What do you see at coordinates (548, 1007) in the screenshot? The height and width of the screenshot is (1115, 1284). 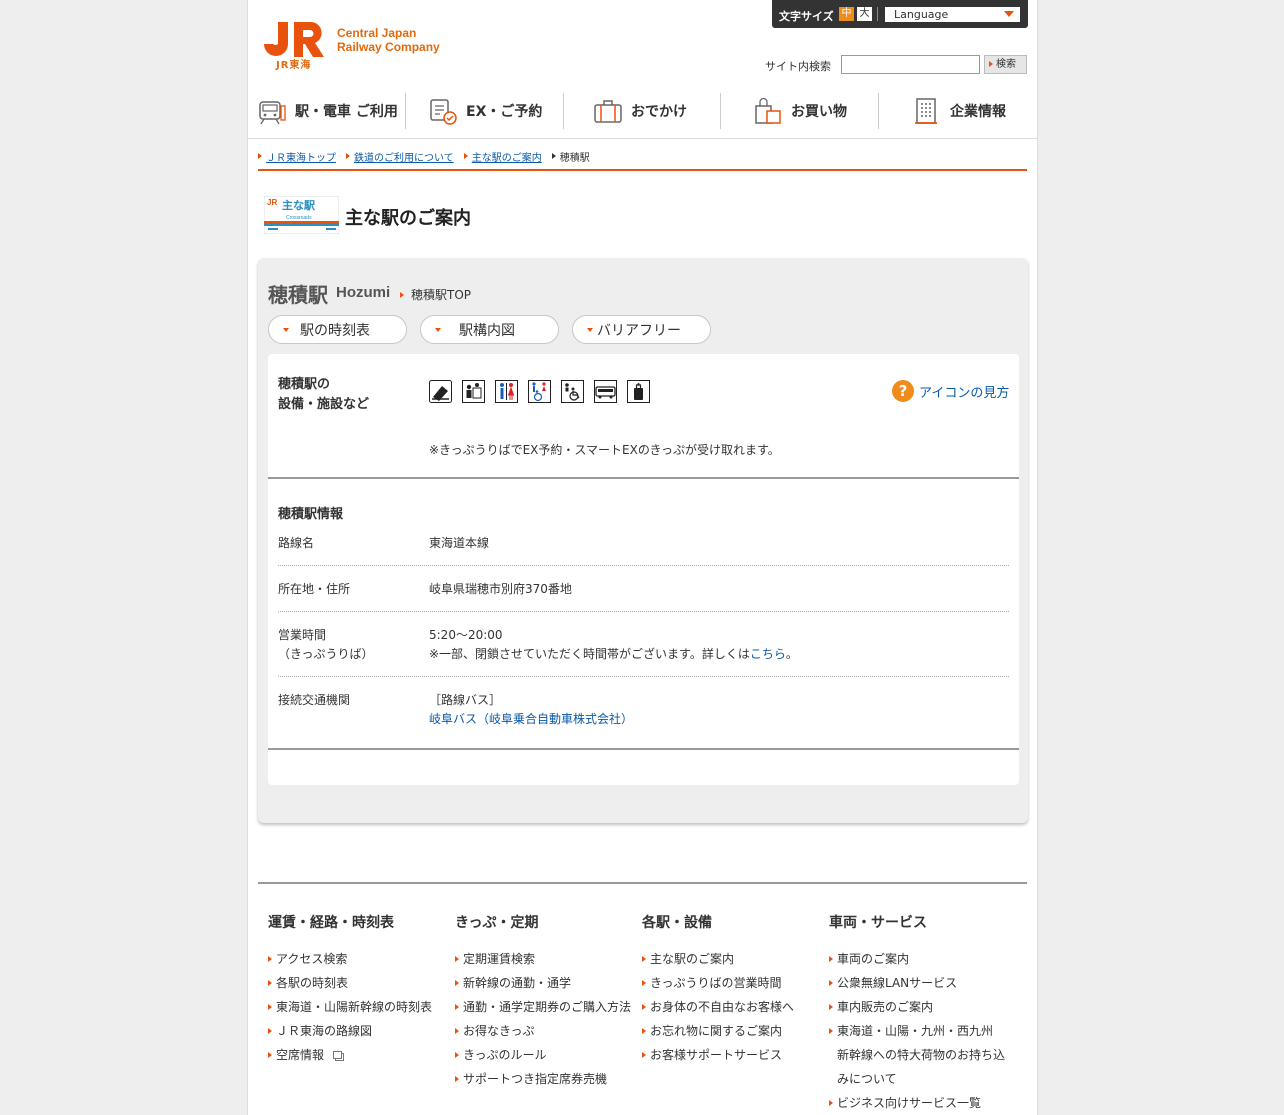 I see `footer-link: 通勤・通学定期券のご購入方法` at bounding box center [548, 1007].